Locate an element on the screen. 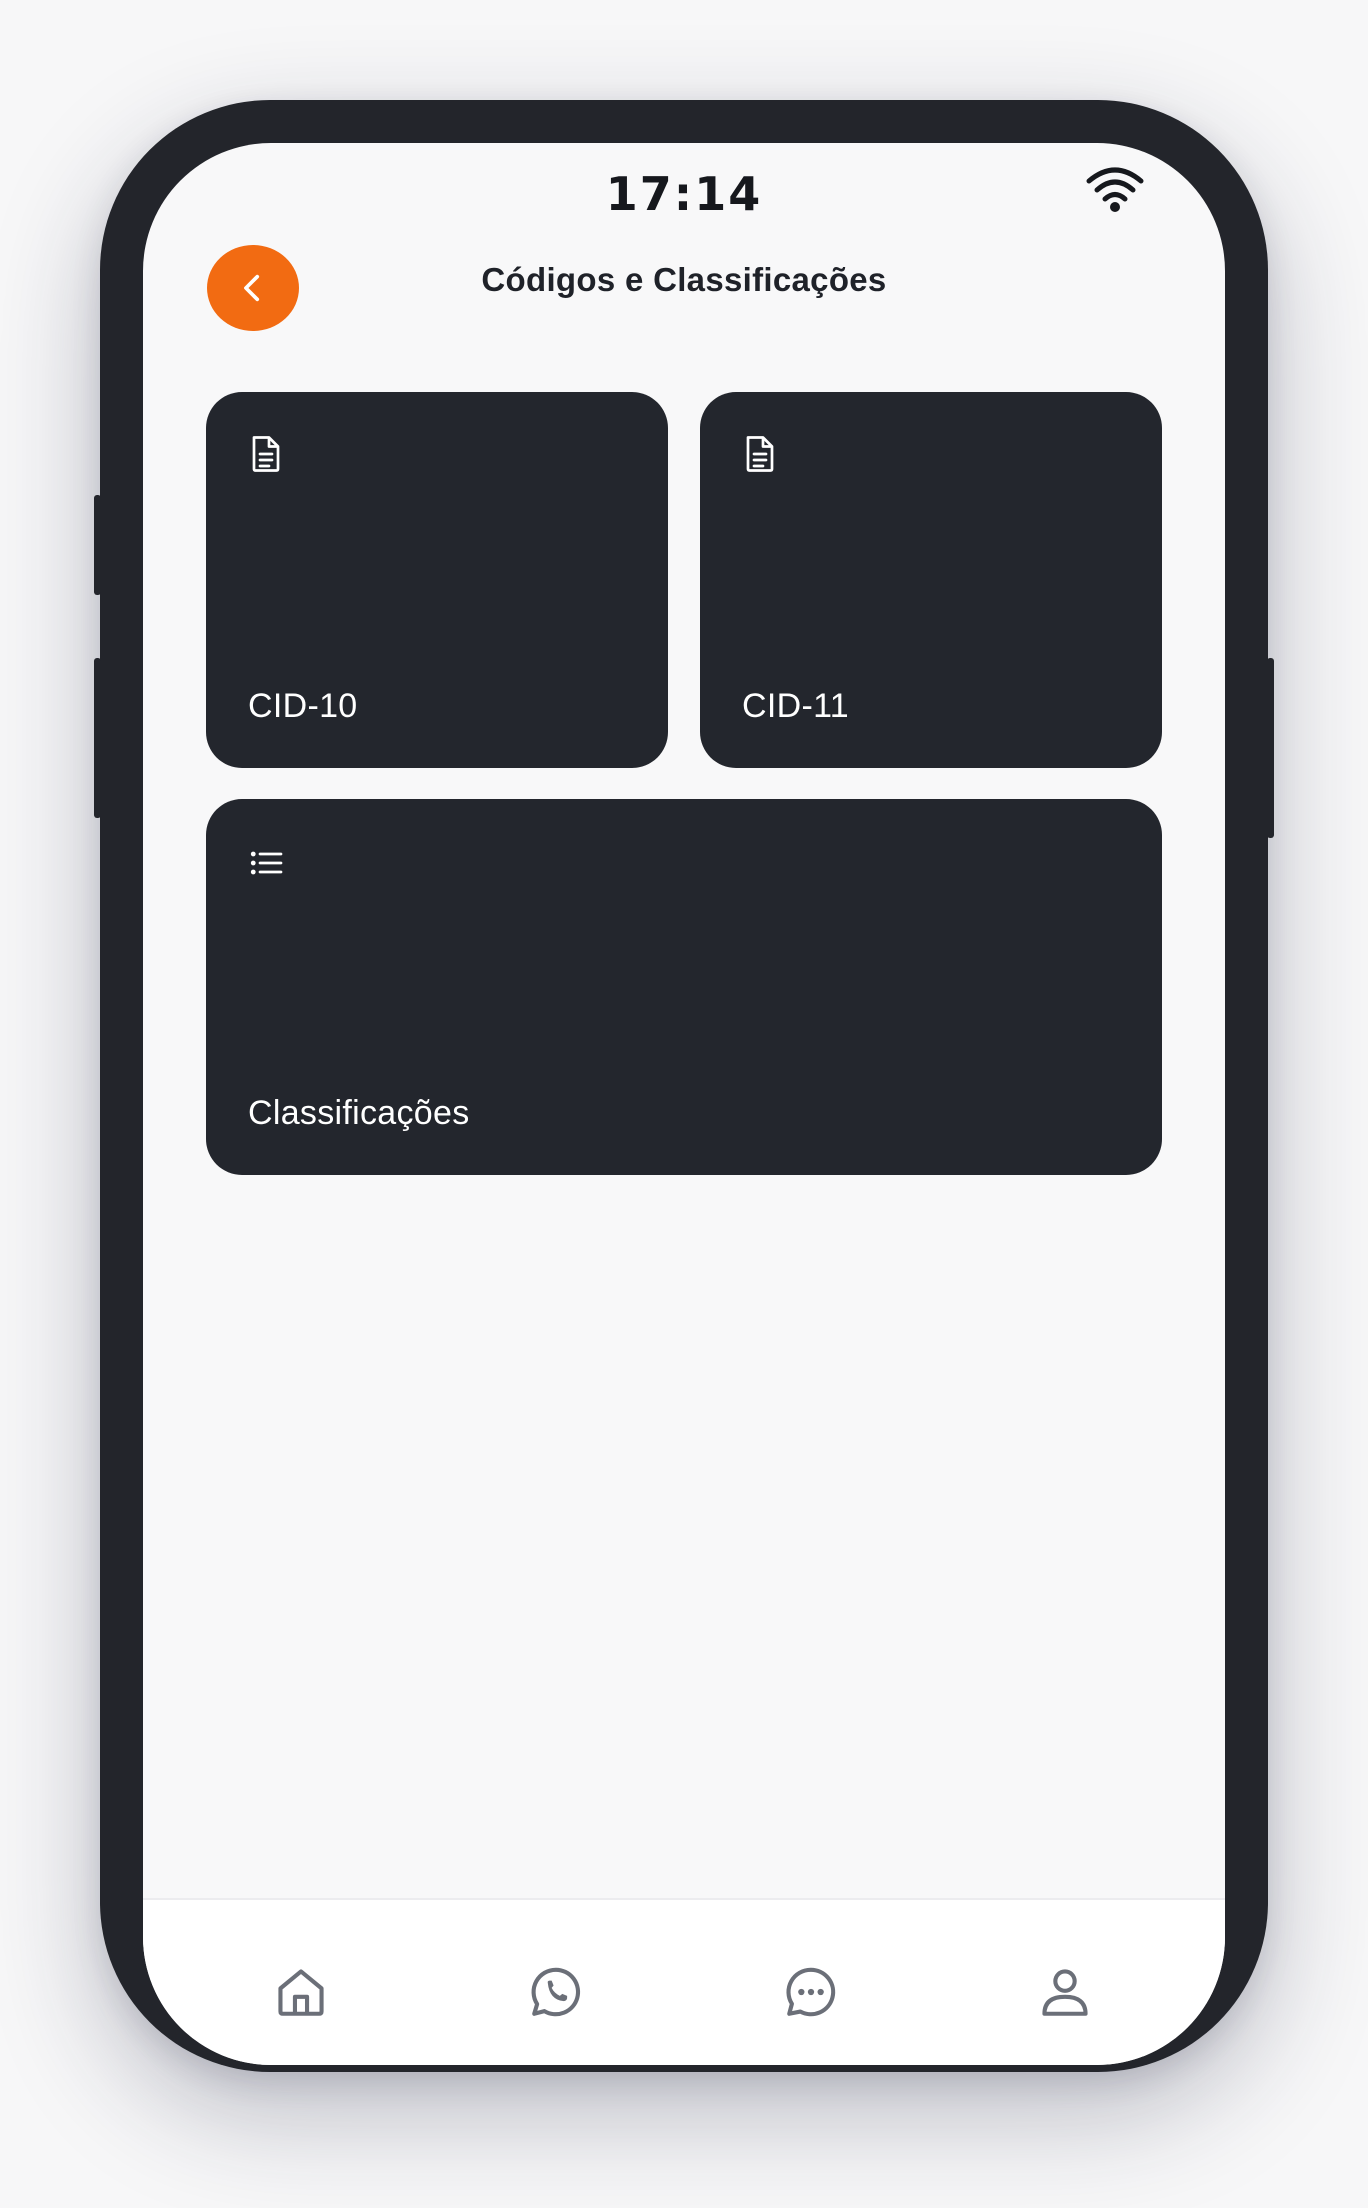 The image size is (1368, 2208). wifi-icon is located at coordinates (1115, 189).